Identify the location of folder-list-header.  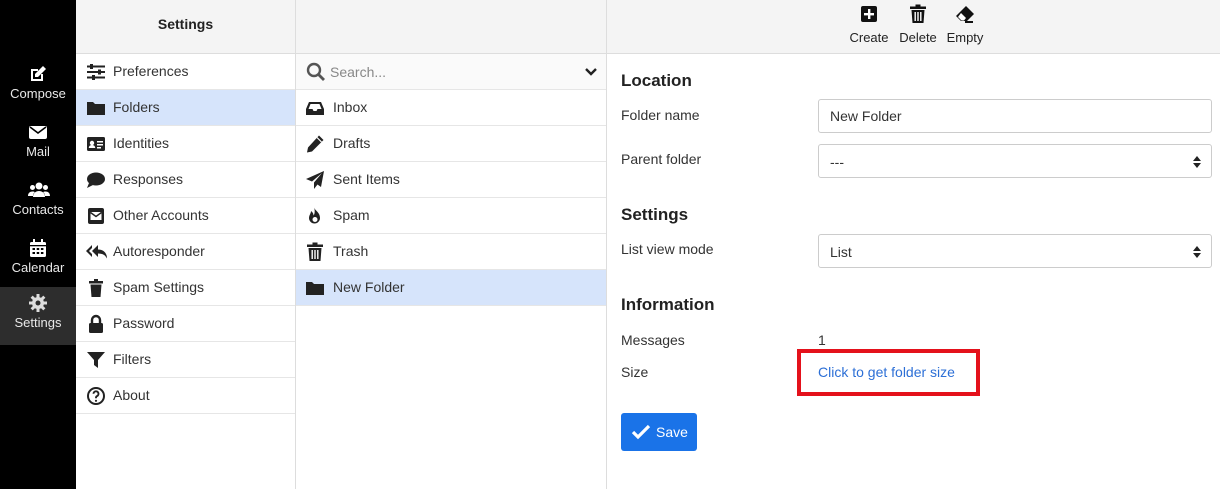
(451, 27).